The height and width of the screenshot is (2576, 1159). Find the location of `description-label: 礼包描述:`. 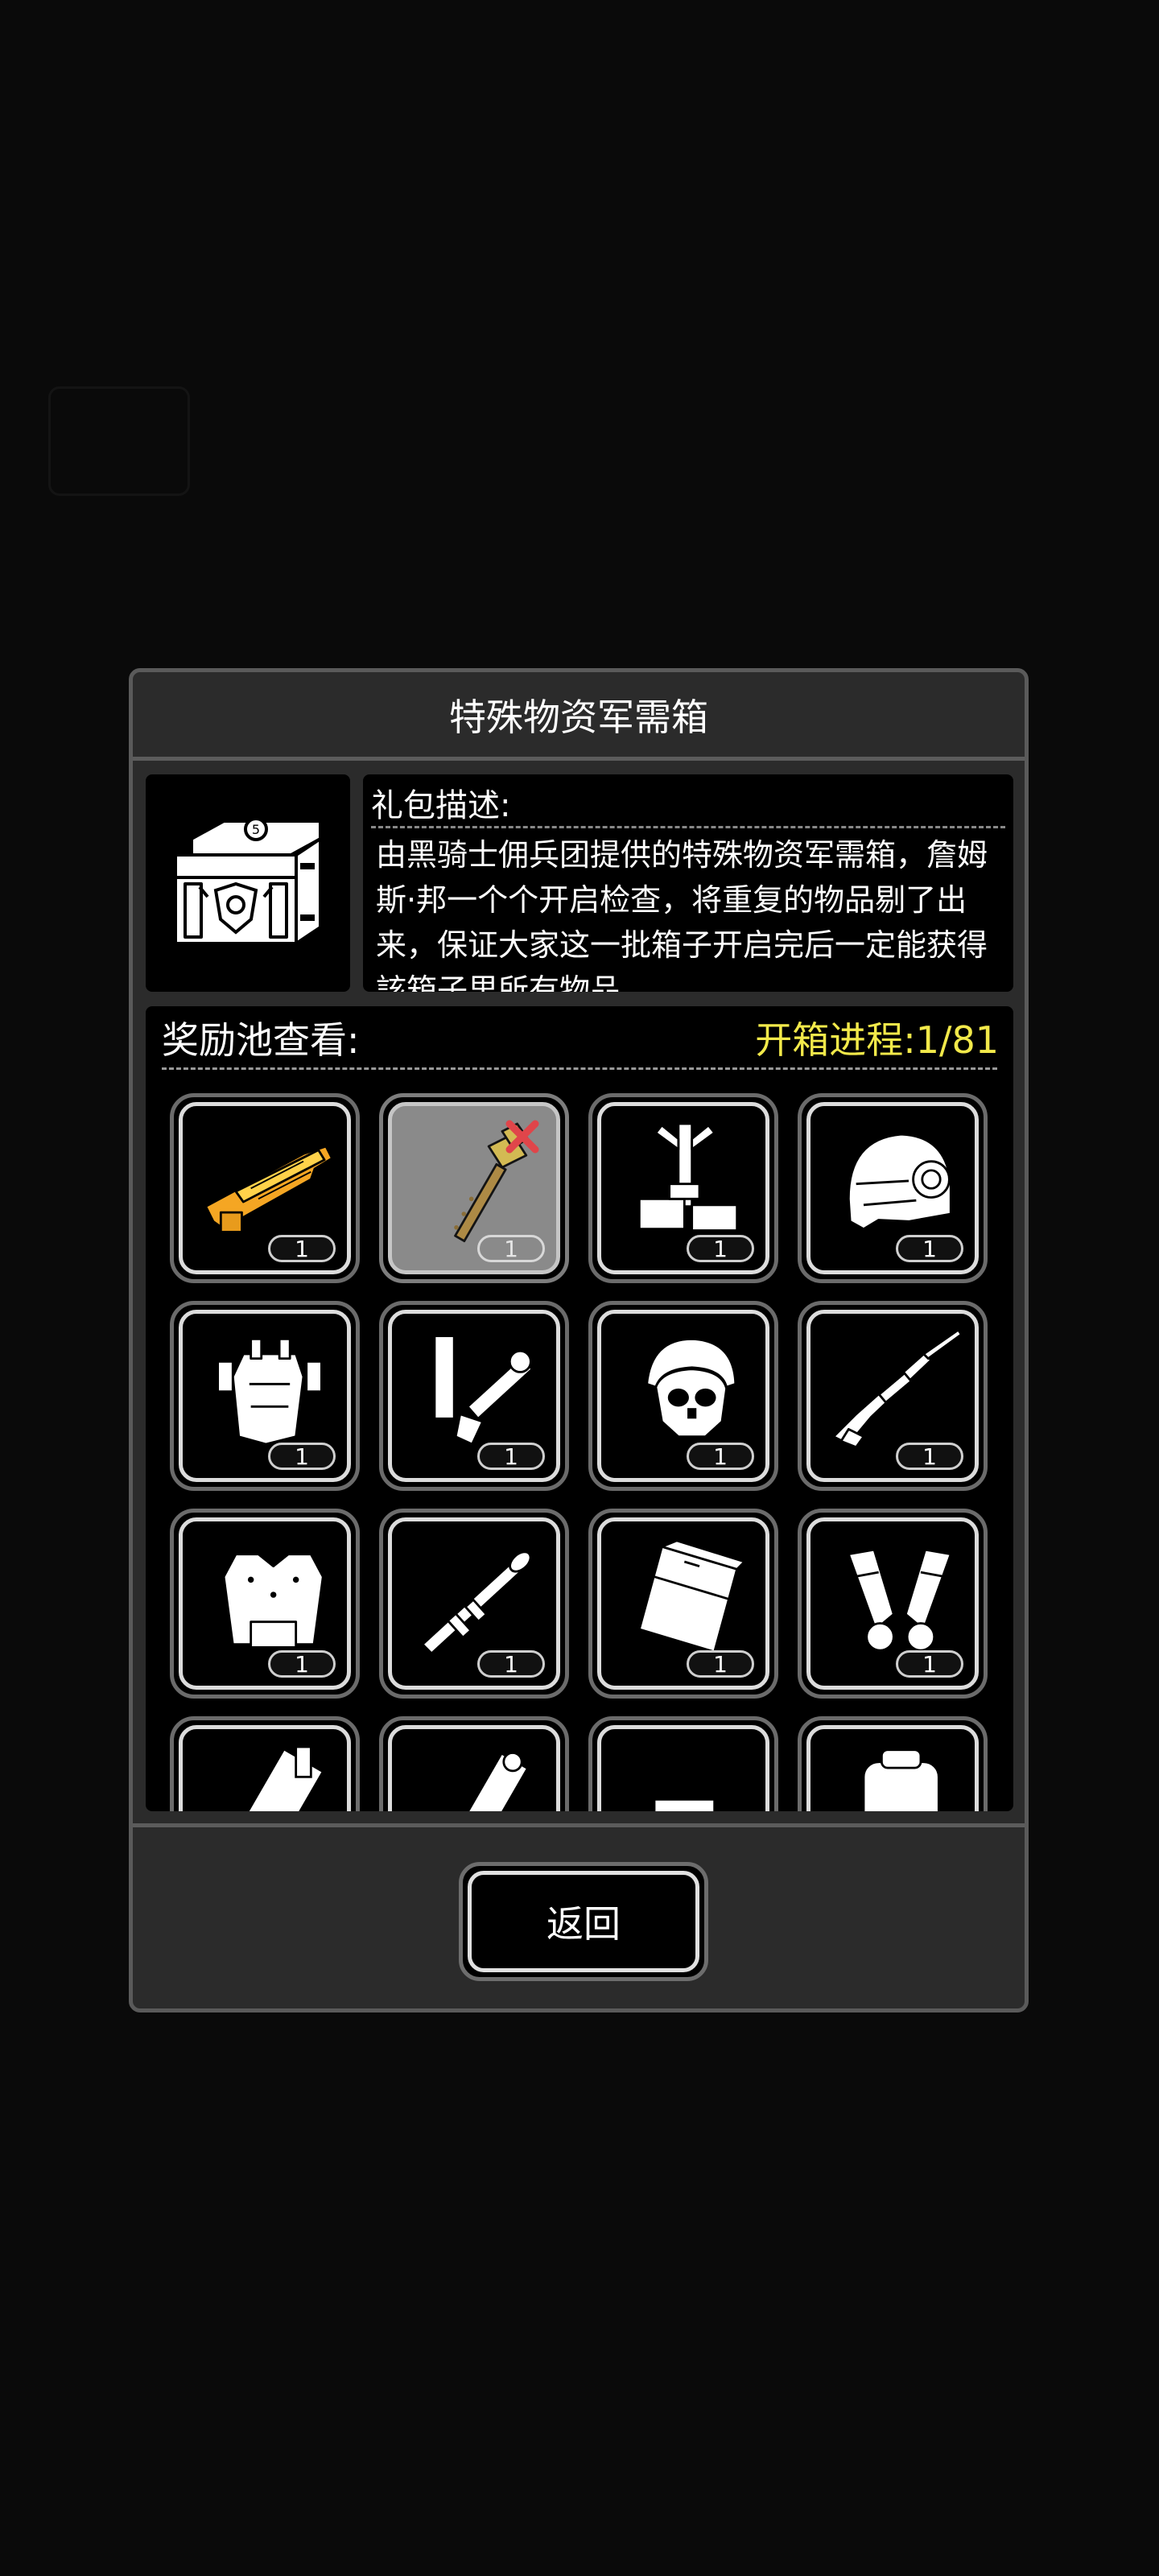

description-label: 礼包描述: is located at coordinates (441, 805).